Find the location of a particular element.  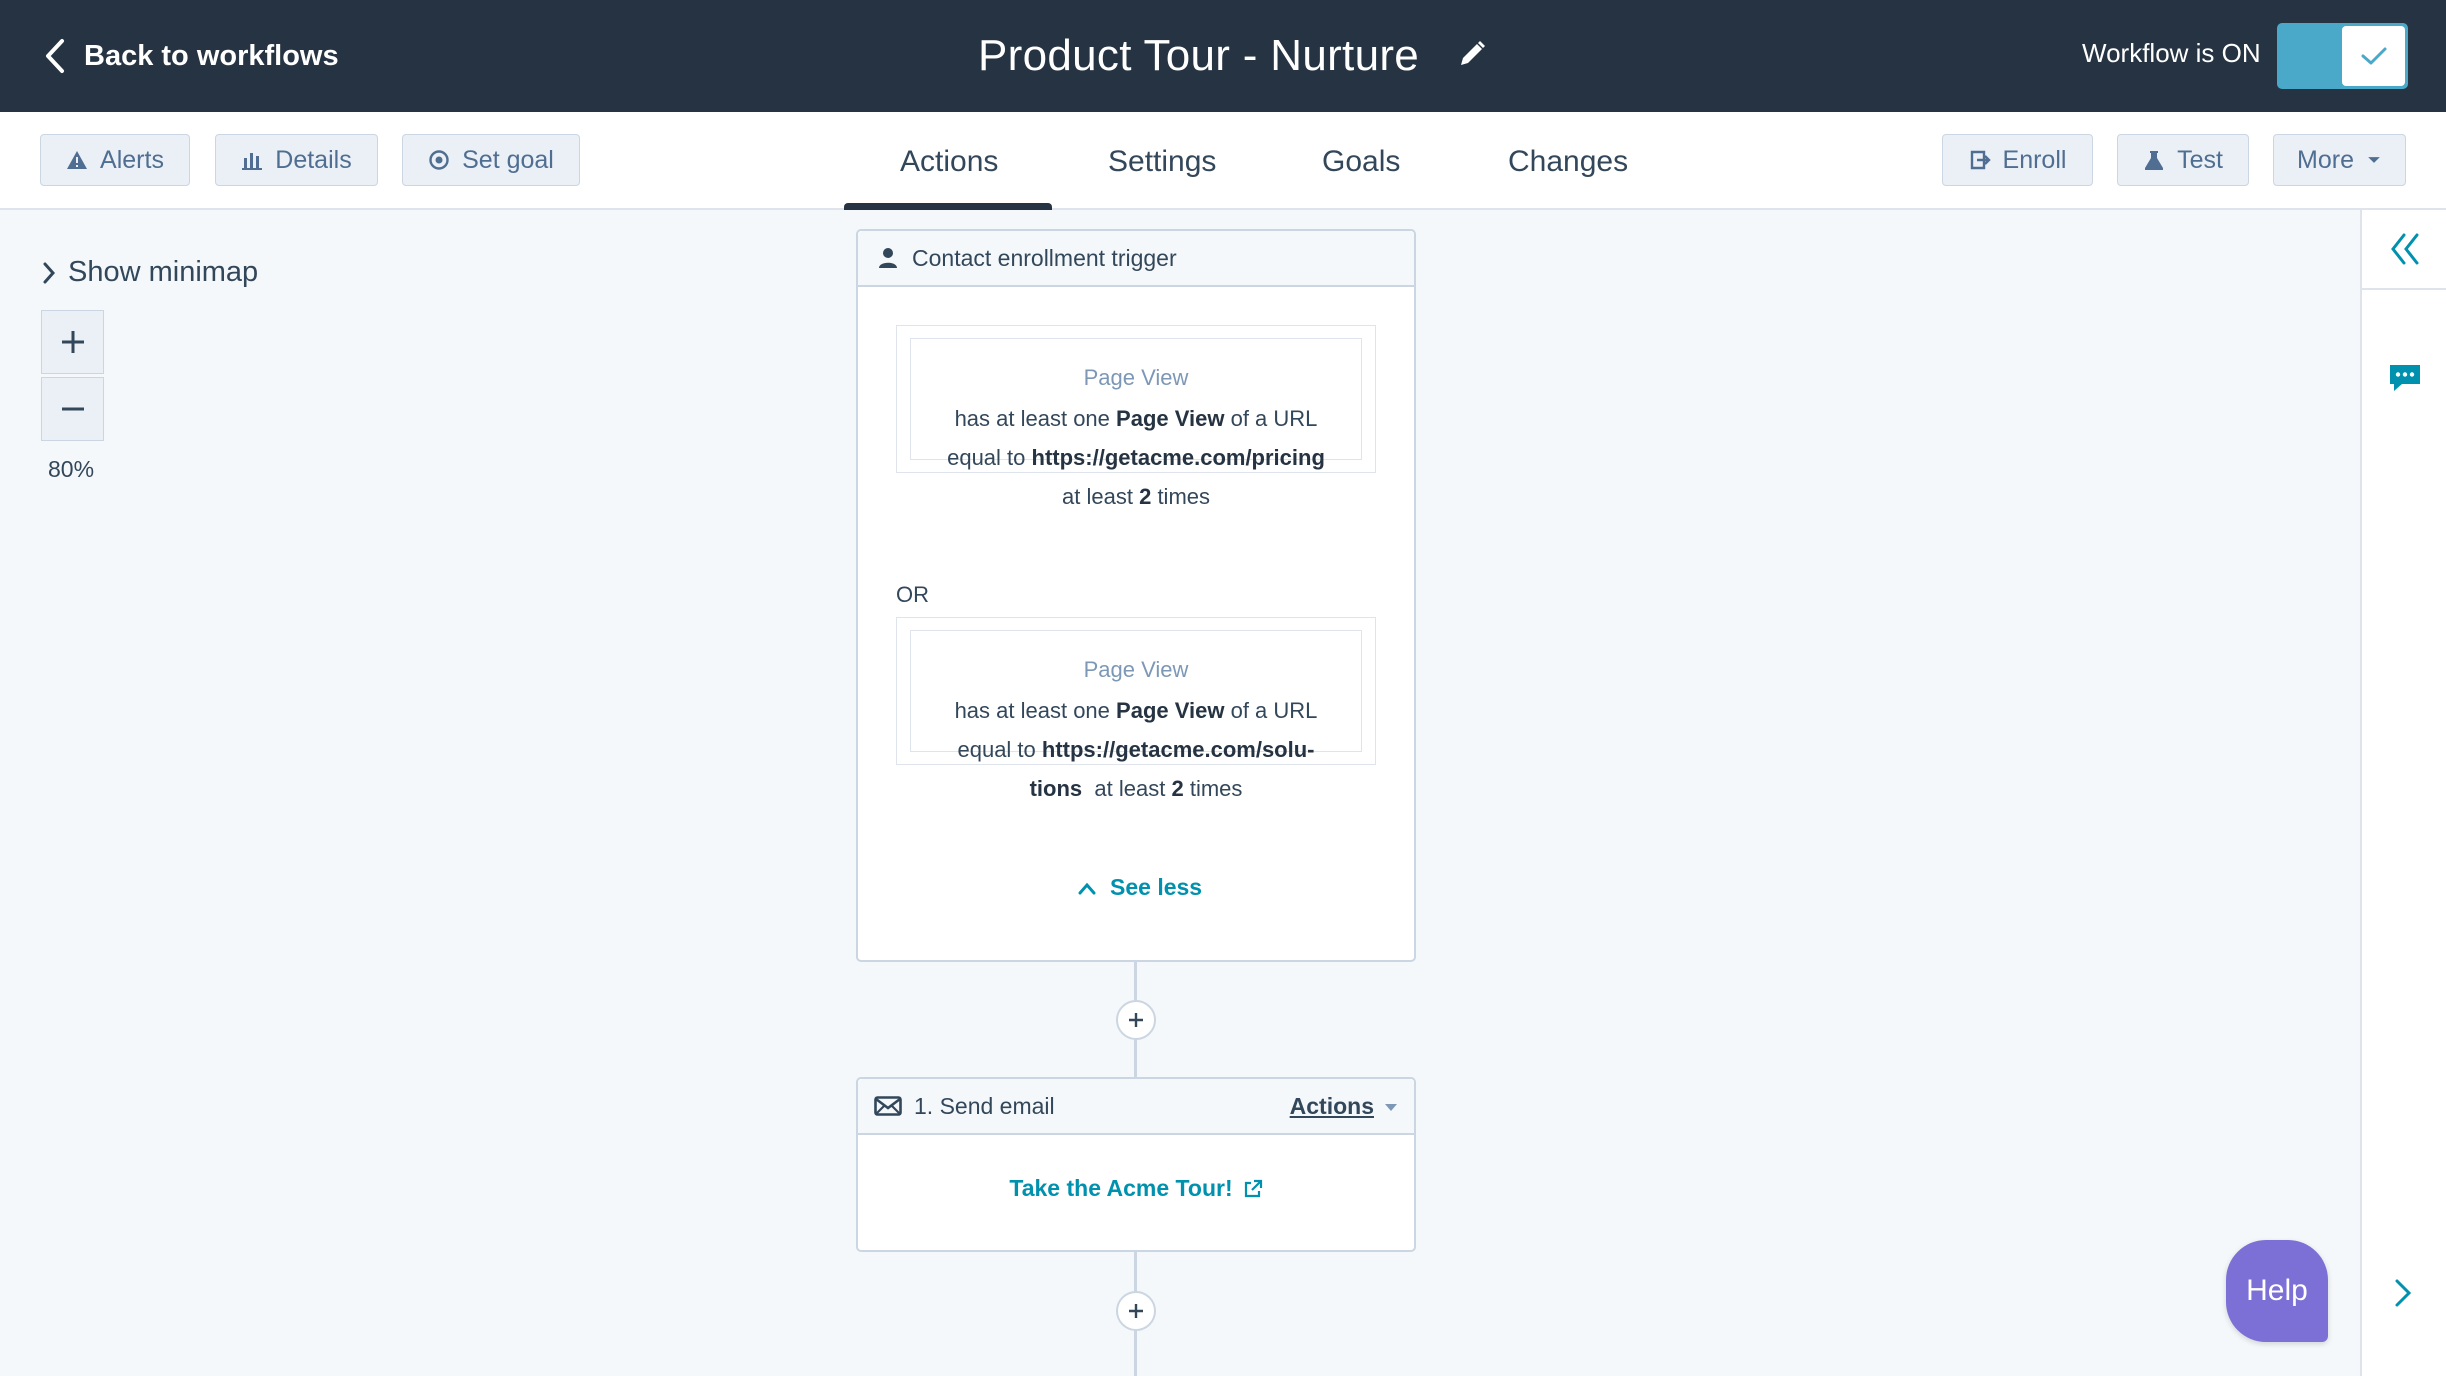

see-less-button: See less is located at coordinates (1140, 887).